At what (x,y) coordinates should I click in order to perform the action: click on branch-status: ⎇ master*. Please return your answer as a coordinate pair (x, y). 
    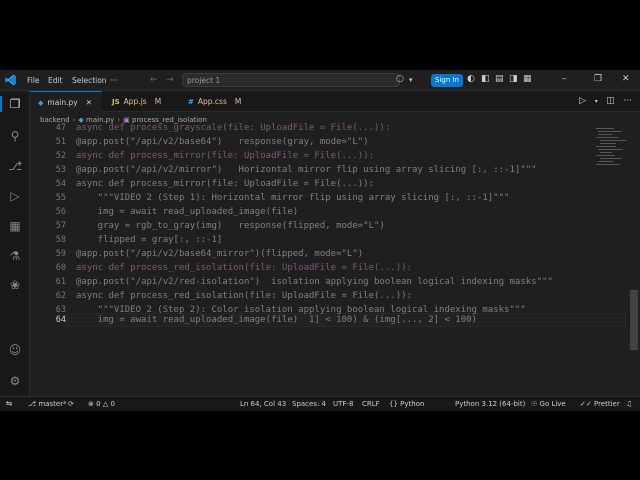
    Looking at the image, I should click on (47, 404).